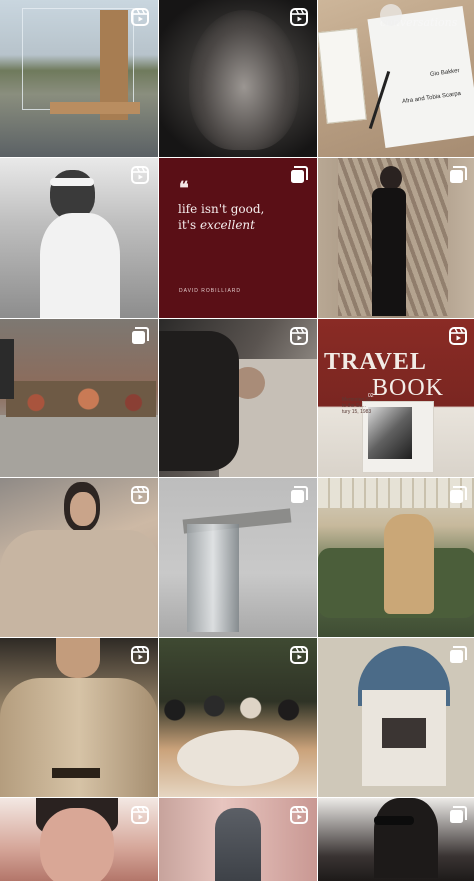 Image resolution: width=474 pixels, height=881 pixels. Describe the element at coordinates (95, 108) in the screenshot. I see `wood-bench` at that location.